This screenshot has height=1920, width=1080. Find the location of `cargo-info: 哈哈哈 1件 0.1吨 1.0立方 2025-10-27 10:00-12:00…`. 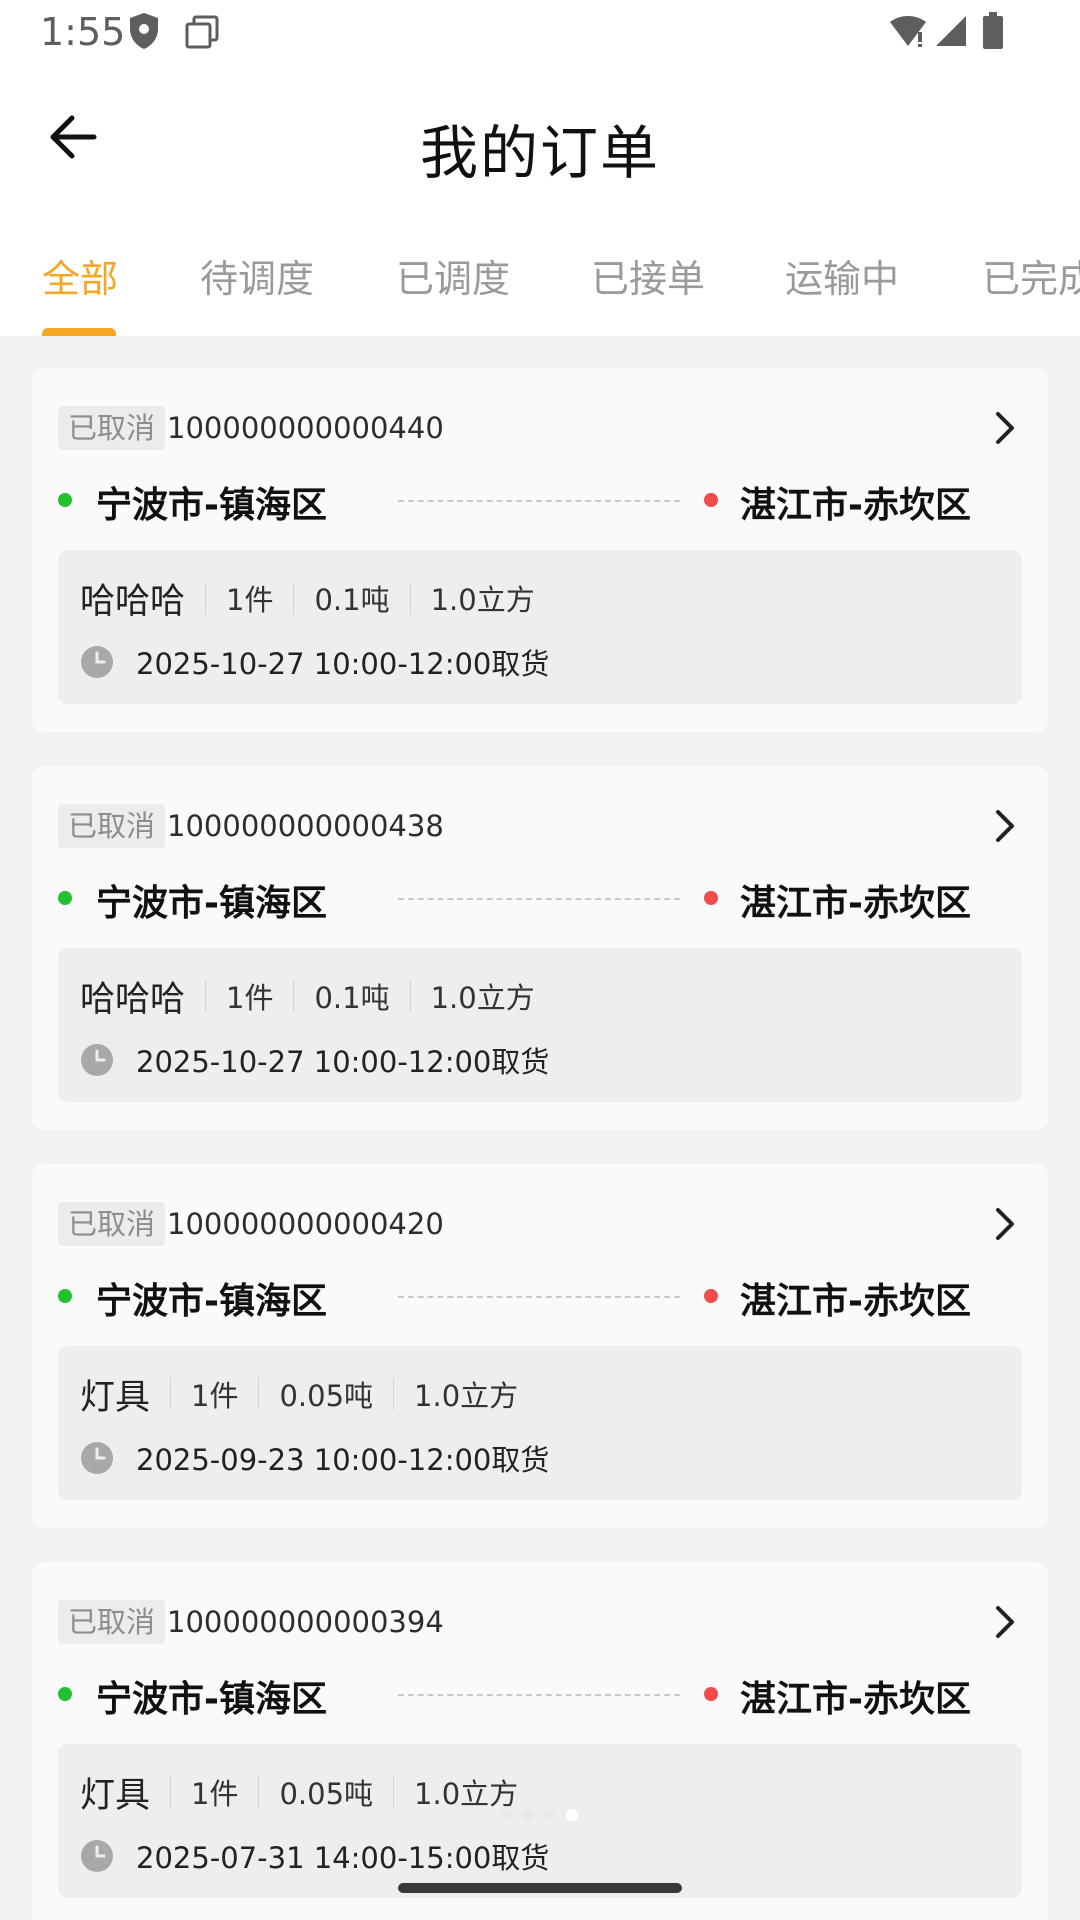

cargo-info: 哈哈哈 1件 0.1吨 1.0立方 2025-10-27 10:00-12:00… is located at coordinates (540, 627).